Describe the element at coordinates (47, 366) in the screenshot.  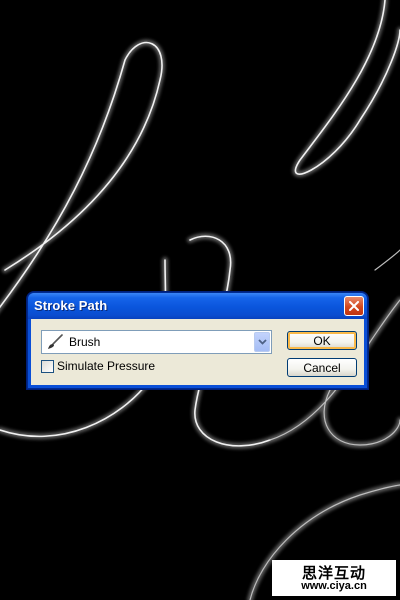
I see `simulate-pressure-checkbox` at that location.